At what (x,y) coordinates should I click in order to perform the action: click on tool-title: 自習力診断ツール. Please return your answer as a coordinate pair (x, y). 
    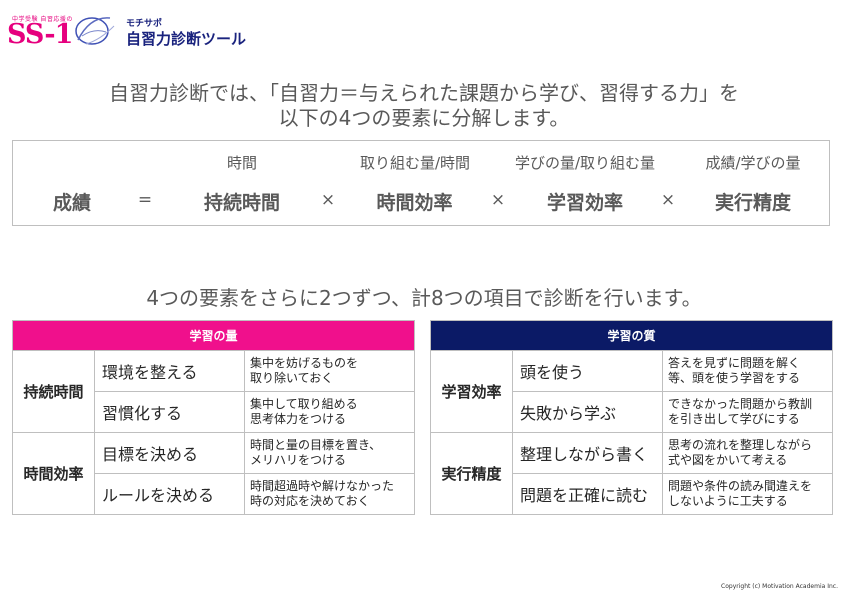
    Looking at the image, I should click on (186, 39).